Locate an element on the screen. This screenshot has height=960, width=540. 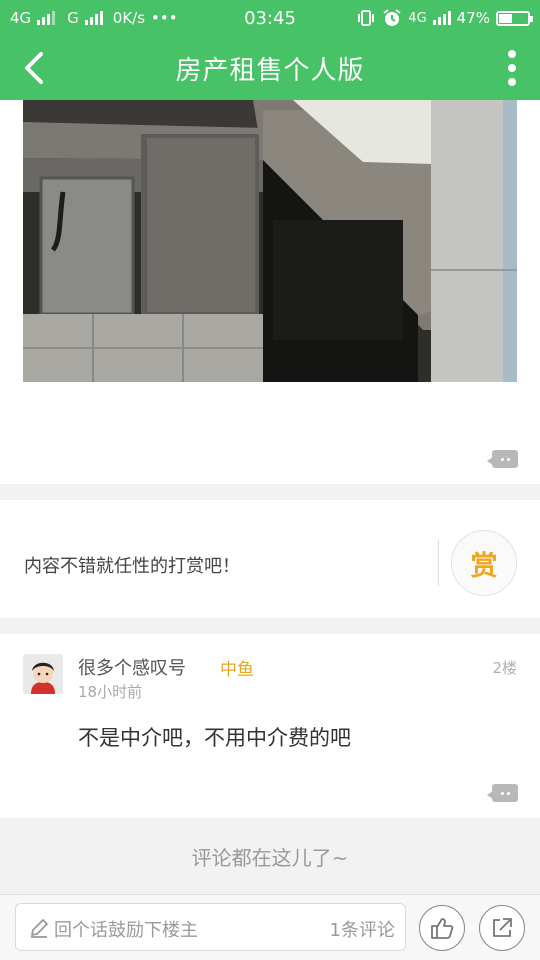
comment-placeholder: 回个话鼓励下楼主 is located at coordinates (126, 930).